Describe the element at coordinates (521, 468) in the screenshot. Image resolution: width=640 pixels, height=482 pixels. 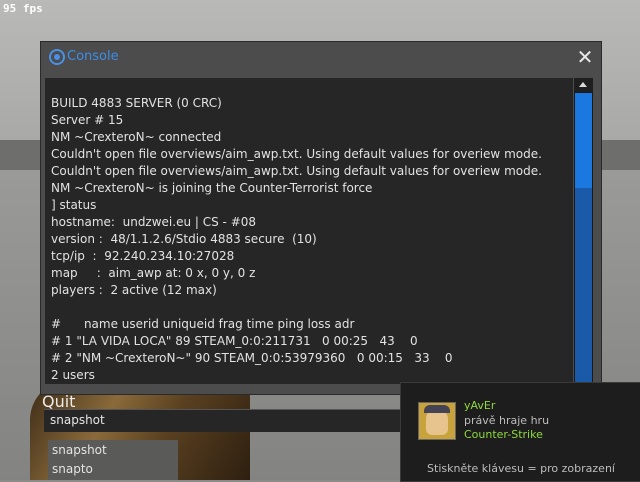
I see `notification-hint: Stiskněte klávesu = pro zobrazení` at that location.